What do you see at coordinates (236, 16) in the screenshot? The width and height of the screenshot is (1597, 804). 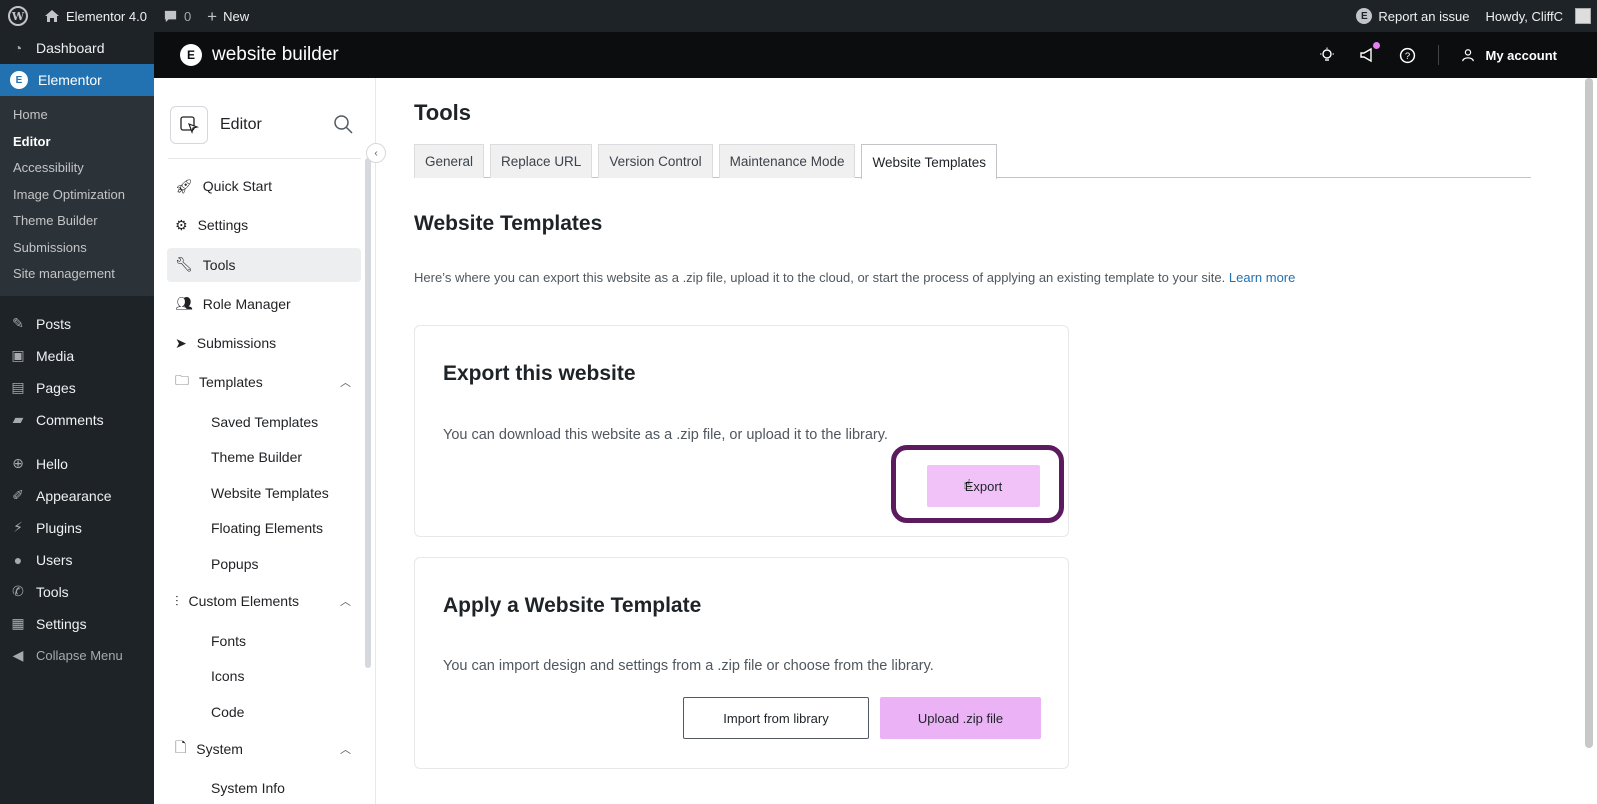 I see `new-label: New` at bounding box center [236, 16].